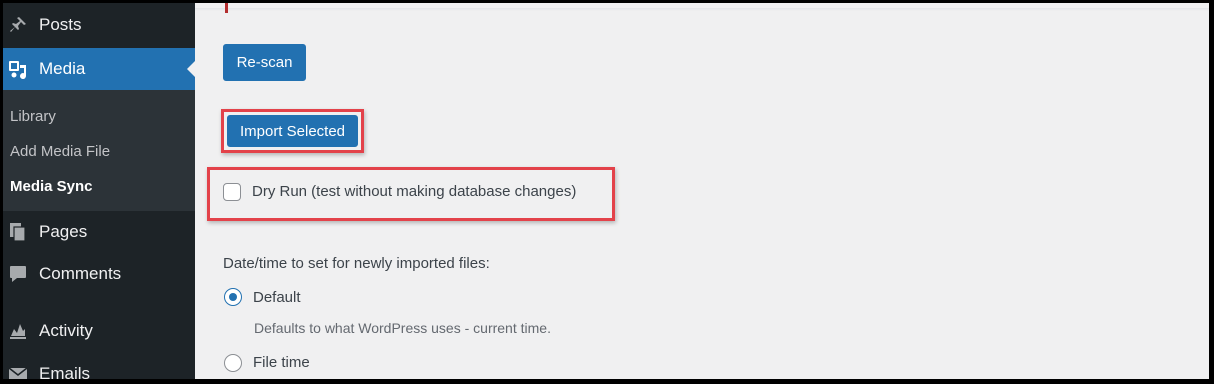 This screenshot has width=1214, height=384. Describe the element at coordinates (63, 231) in the screenshot. I see `sidebar-item-label: Pages` at that location.